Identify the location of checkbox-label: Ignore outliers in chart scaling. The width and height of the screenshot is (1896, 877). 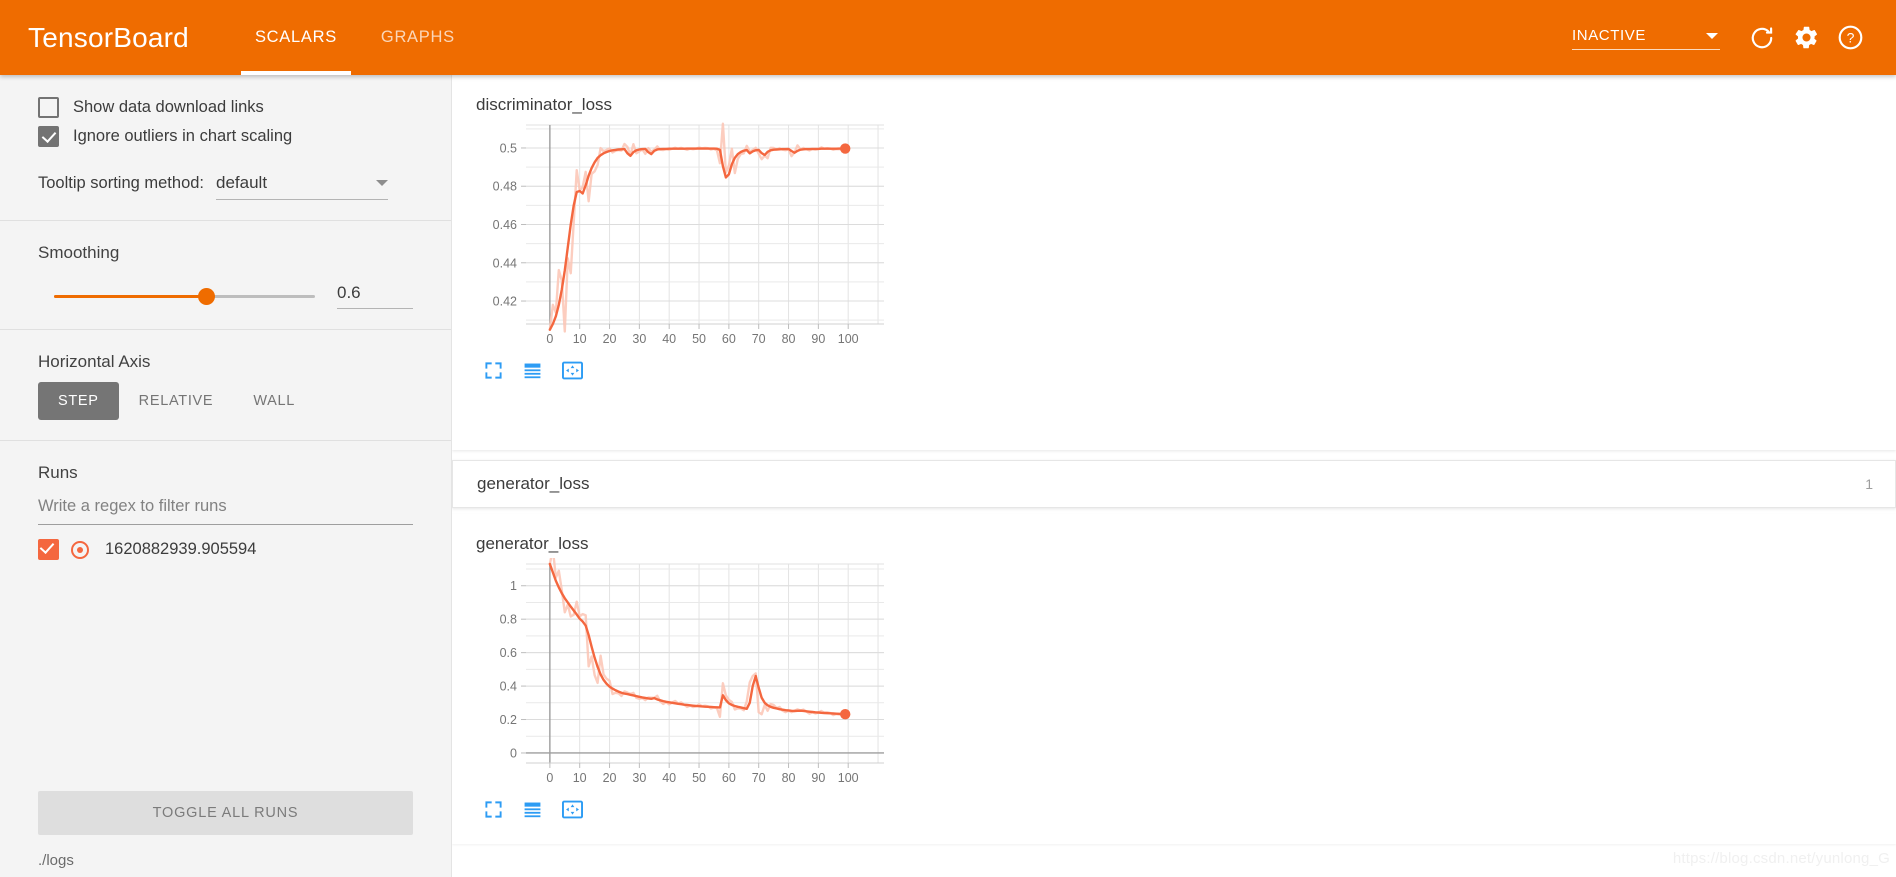
(183, 136).